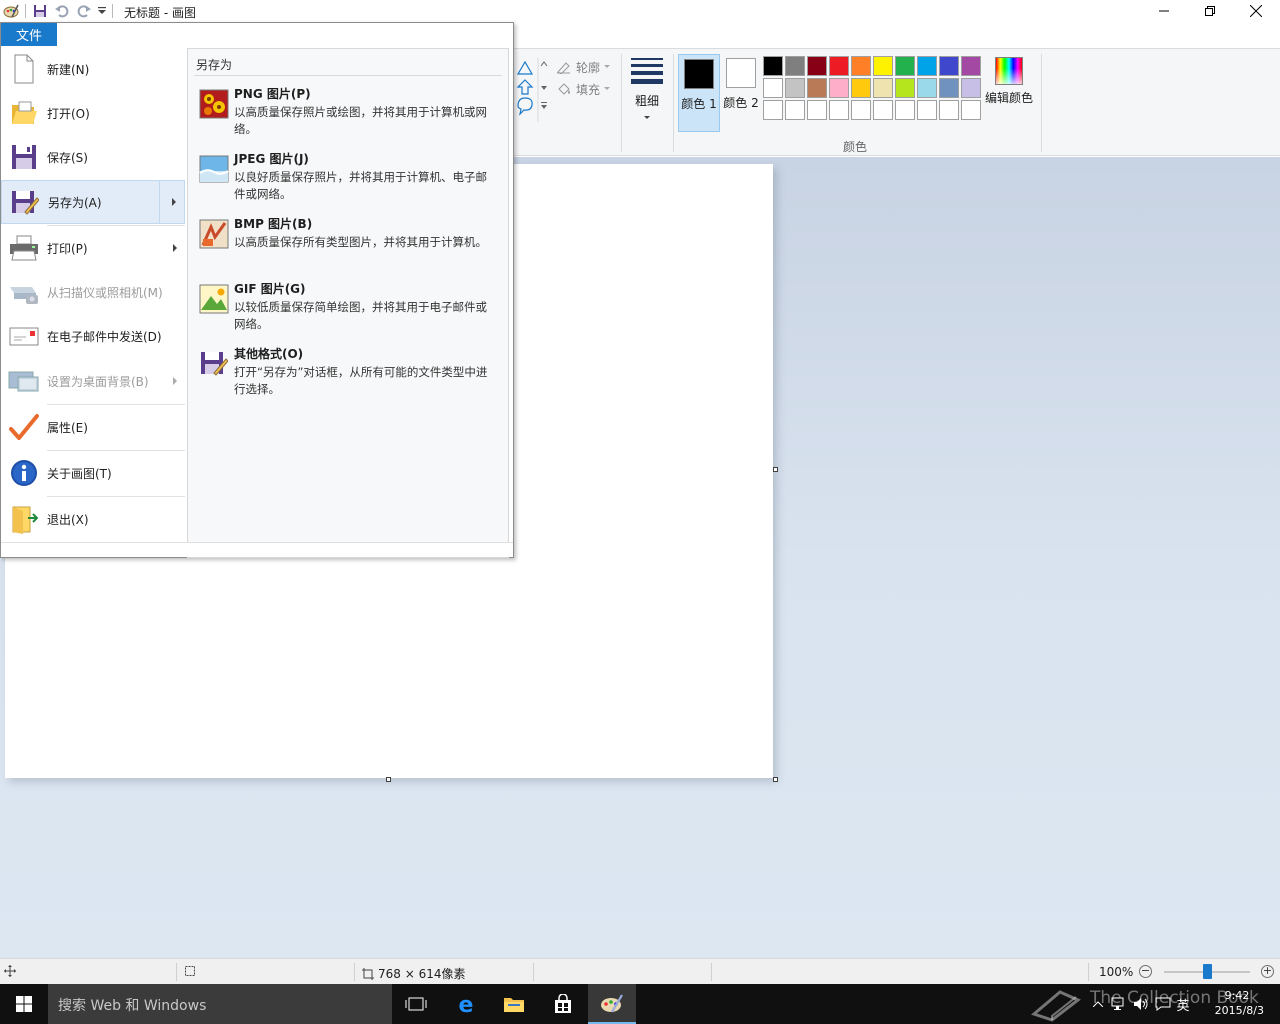  What do you see at coordinates (699, 93) in the screenshot?
I see `color1-button: 颜色 1` at bounding box center [699, 93].